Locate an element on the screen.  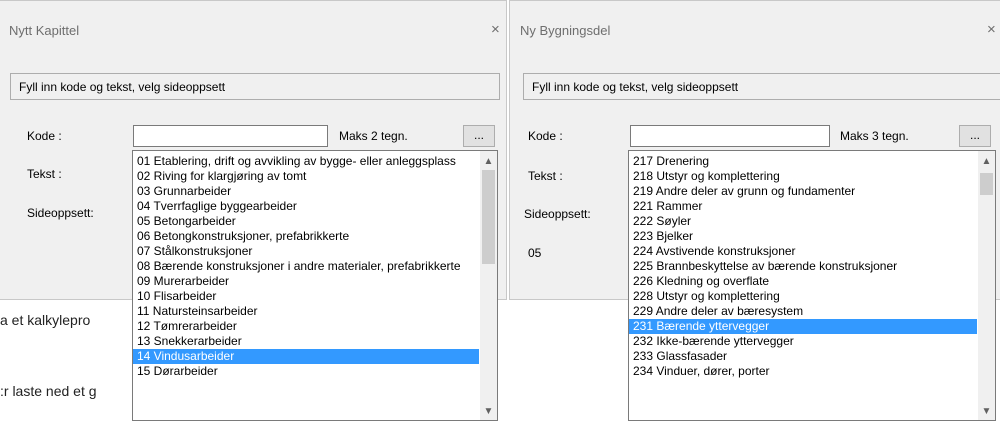
list-item: 234 Vinduer, dører, porter is located at coordinates (803, 371).